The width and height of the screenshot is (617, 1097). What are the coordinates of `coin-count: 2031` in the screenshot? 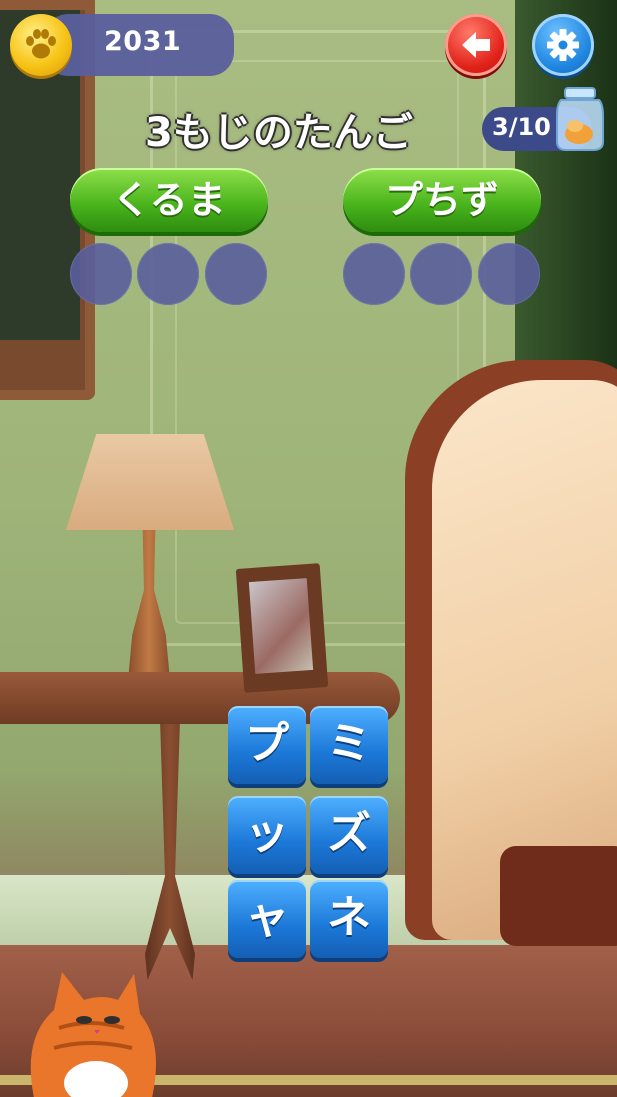 It's located at (143, 41).